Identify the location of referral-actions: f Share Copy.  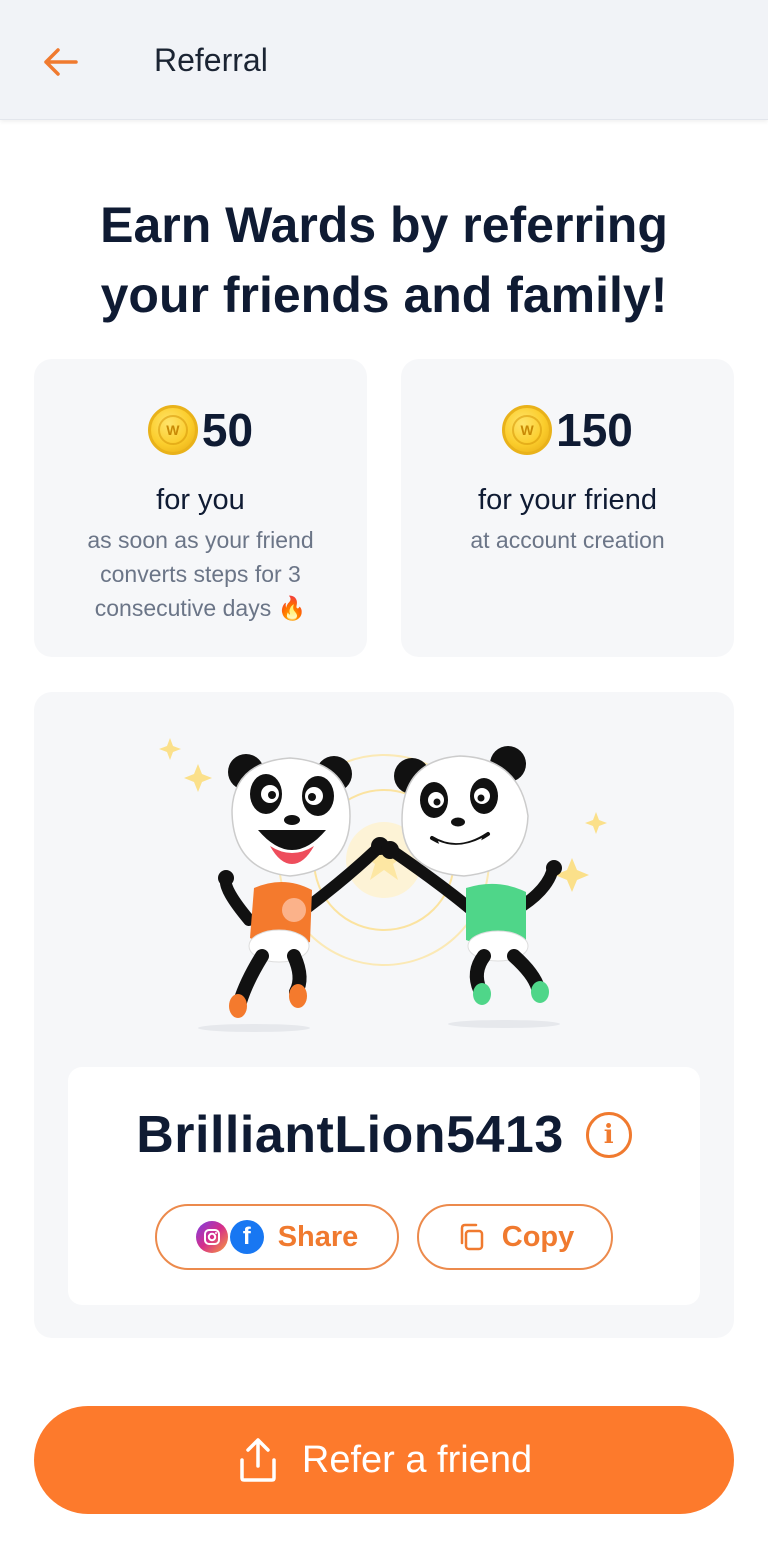
(384, 1237).